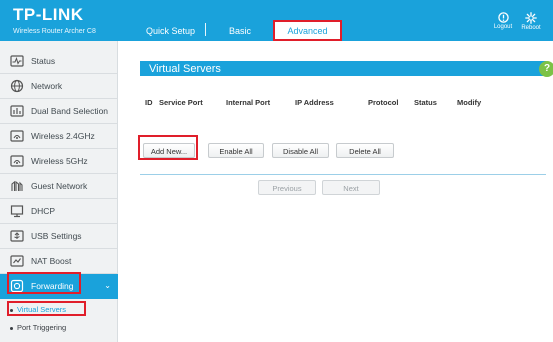  I want to click on sidebar-item-dual-band-selection: Dual Band Selection, so click(59, 111).